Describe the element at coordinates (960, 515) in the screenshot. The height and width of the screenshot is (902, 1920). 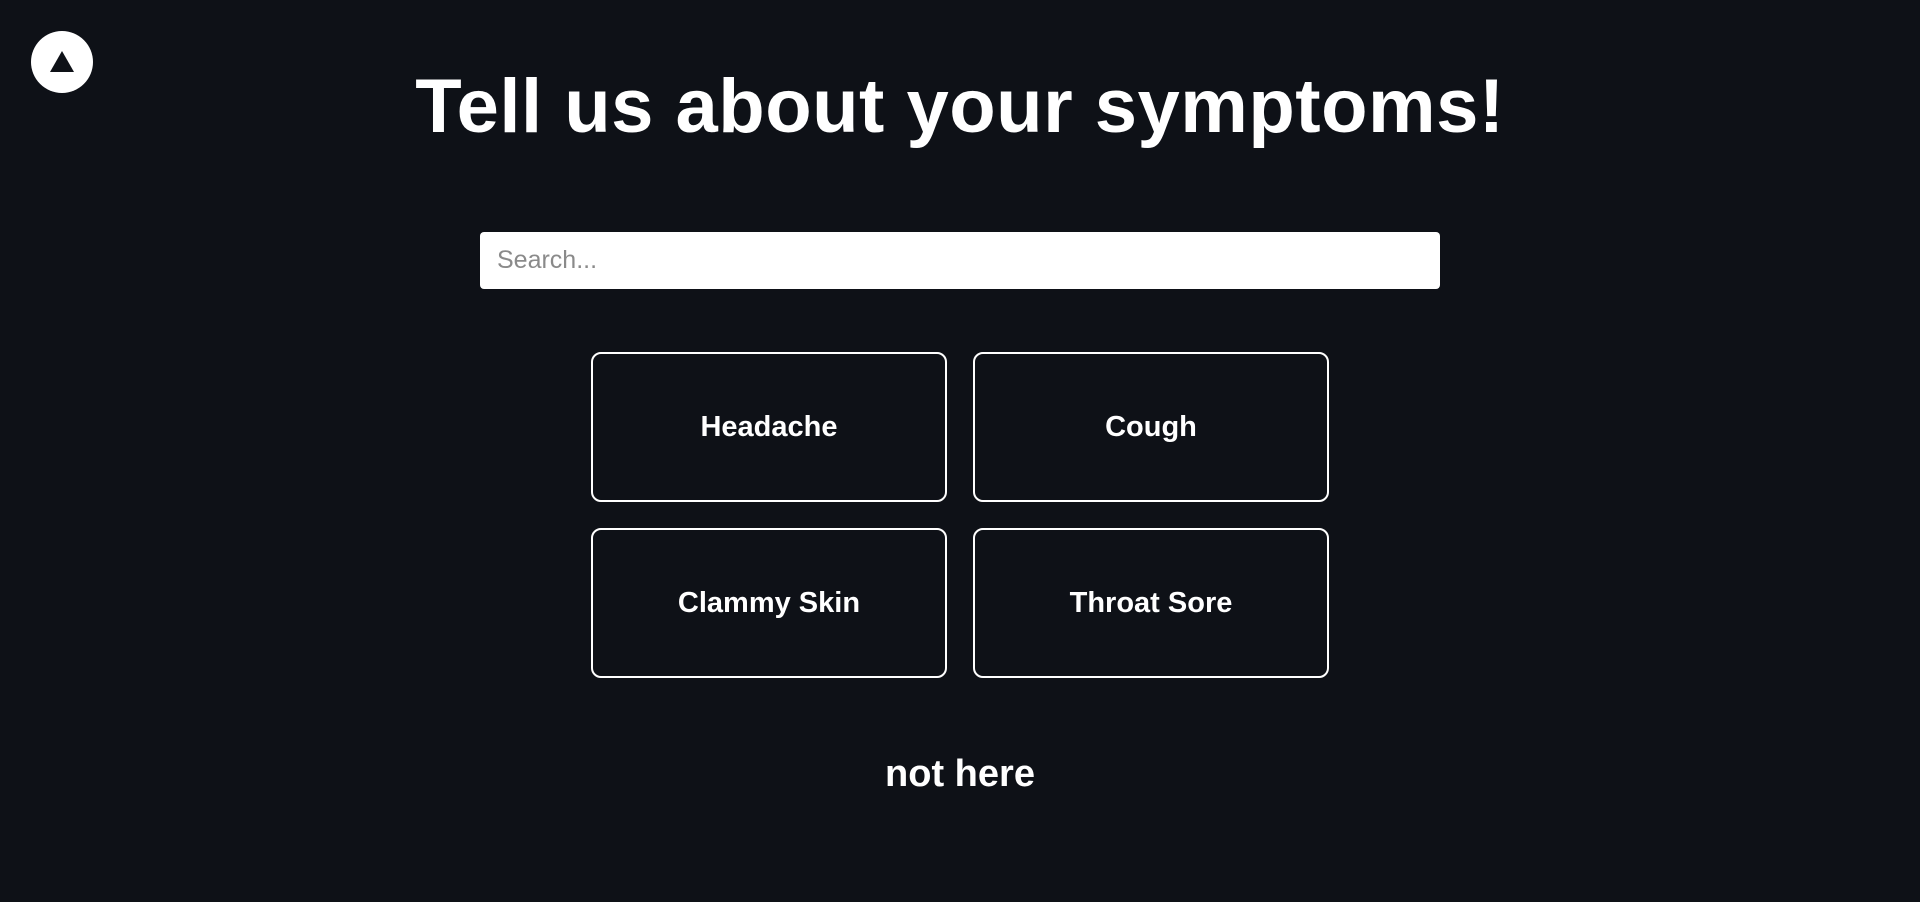
I see `symptom-grid: Headache Cough Clammy Skin Throat Sore` at that location.